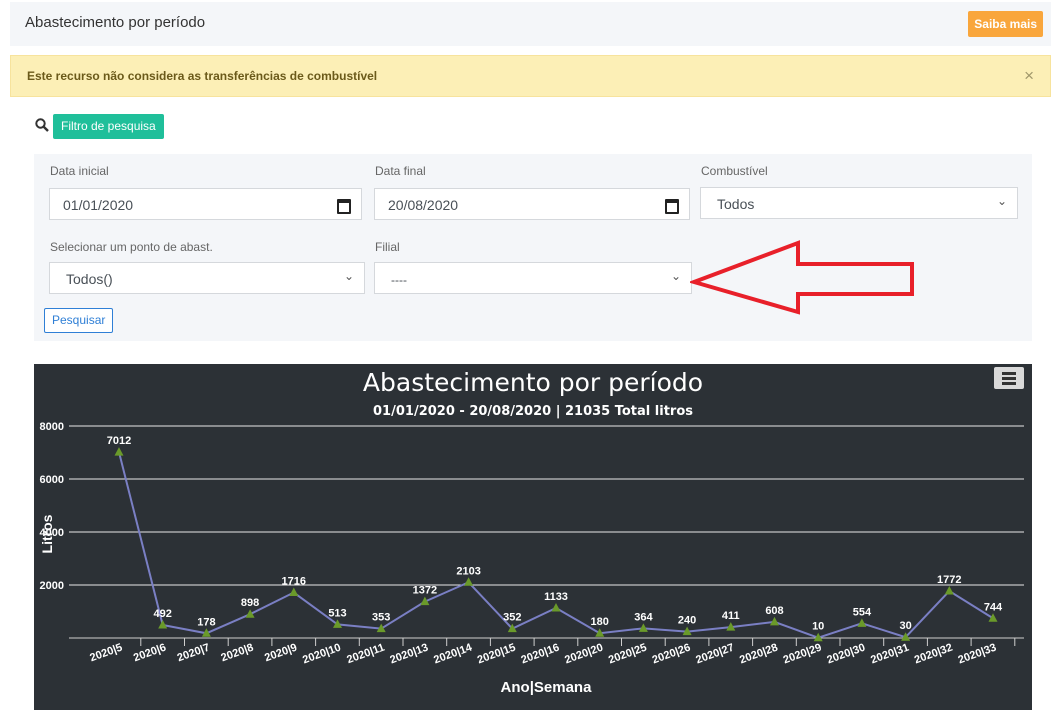 This screenshot has width=1057, height=716. What do you see at coordinates (584, 654) in the screenshot?
I see `x-tick-label: 2020|20` at bounding box center [584, 654].